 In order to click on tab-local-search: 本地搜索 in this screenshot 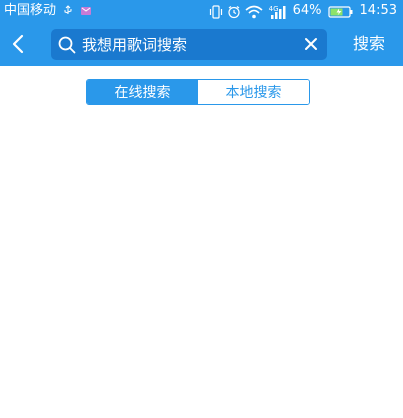, I will do `click(253, 92)`.